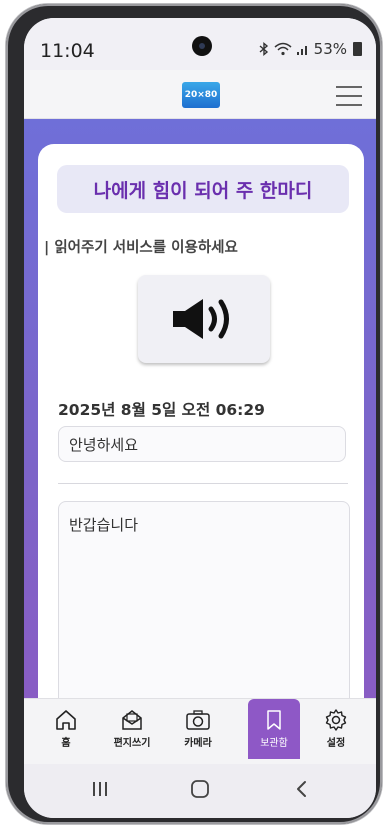  Describe the element at coordinates (132, 720) in the screenshot. I see `letter-icon` at that location.